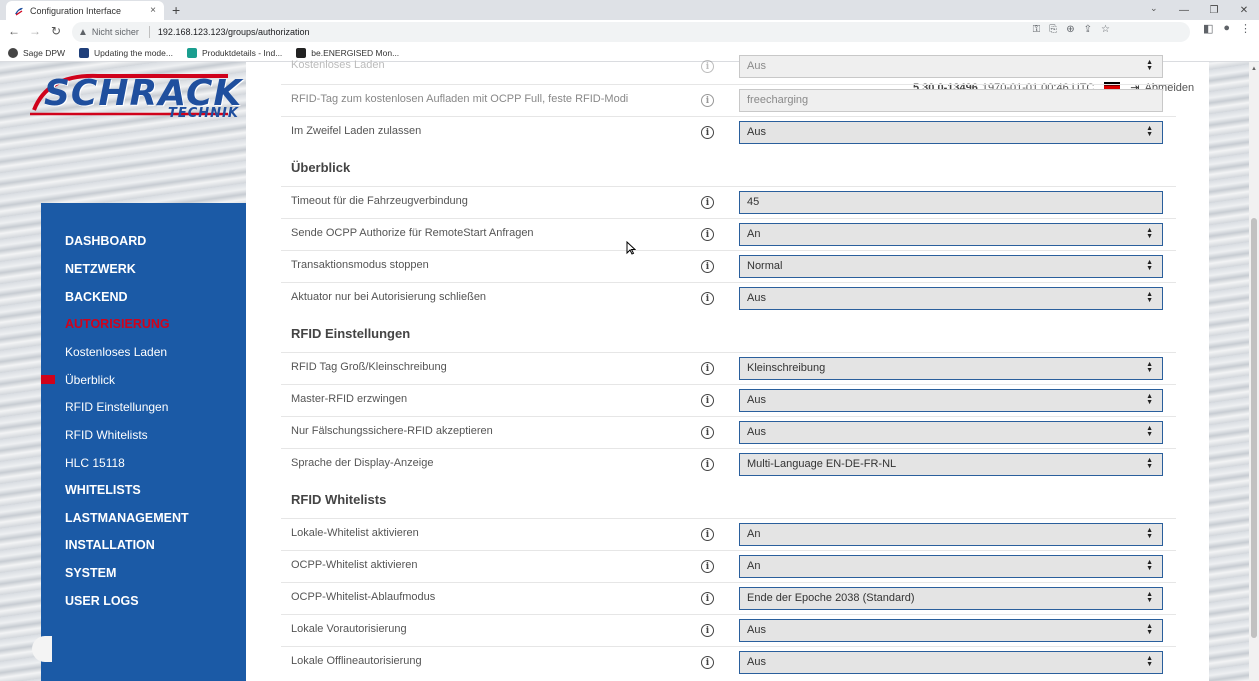  Describe the element at coordinates (103, 490) in the screenshot. I see `sidebar-item-whitelists: WHITELISTS` at that location.